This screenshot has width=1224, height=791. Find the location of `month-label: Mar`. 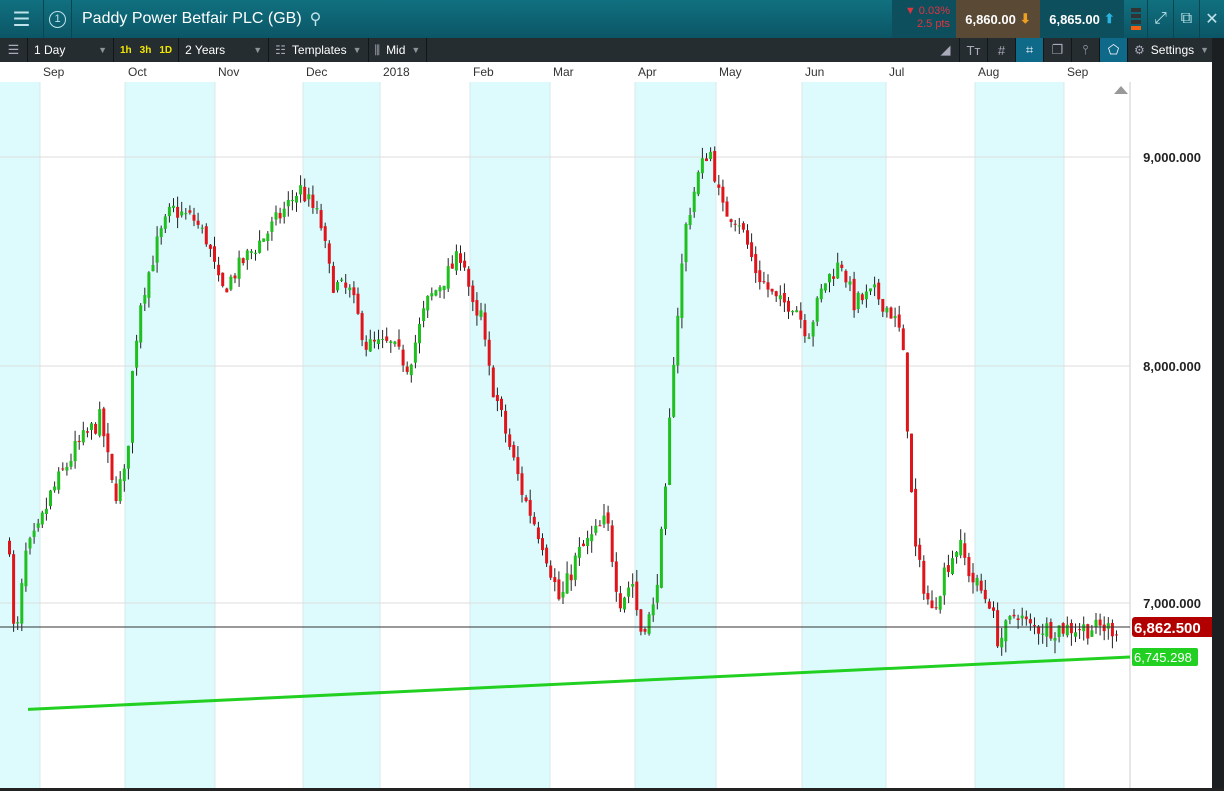

month-label: Mar is located at coordinates (563, 72).